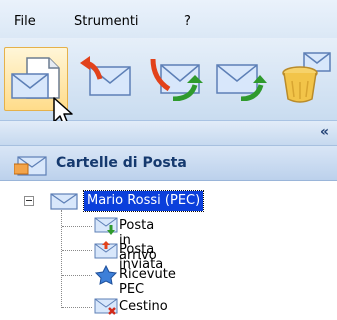 The height and width of the screenshot is (320, 337). What do you see at coordinates (106, 250) in the screenshot?
I see `sent-icon` at bounding box center [106, 250].